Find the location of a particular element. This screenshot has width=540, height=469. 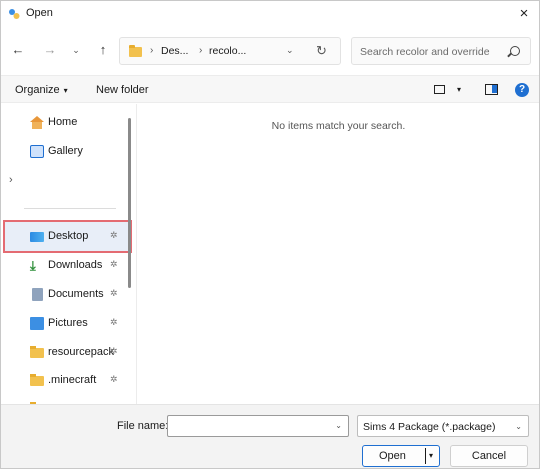

sidebar-item-minecraft: .minecraft ✲ is located at coordinates (65, 381).